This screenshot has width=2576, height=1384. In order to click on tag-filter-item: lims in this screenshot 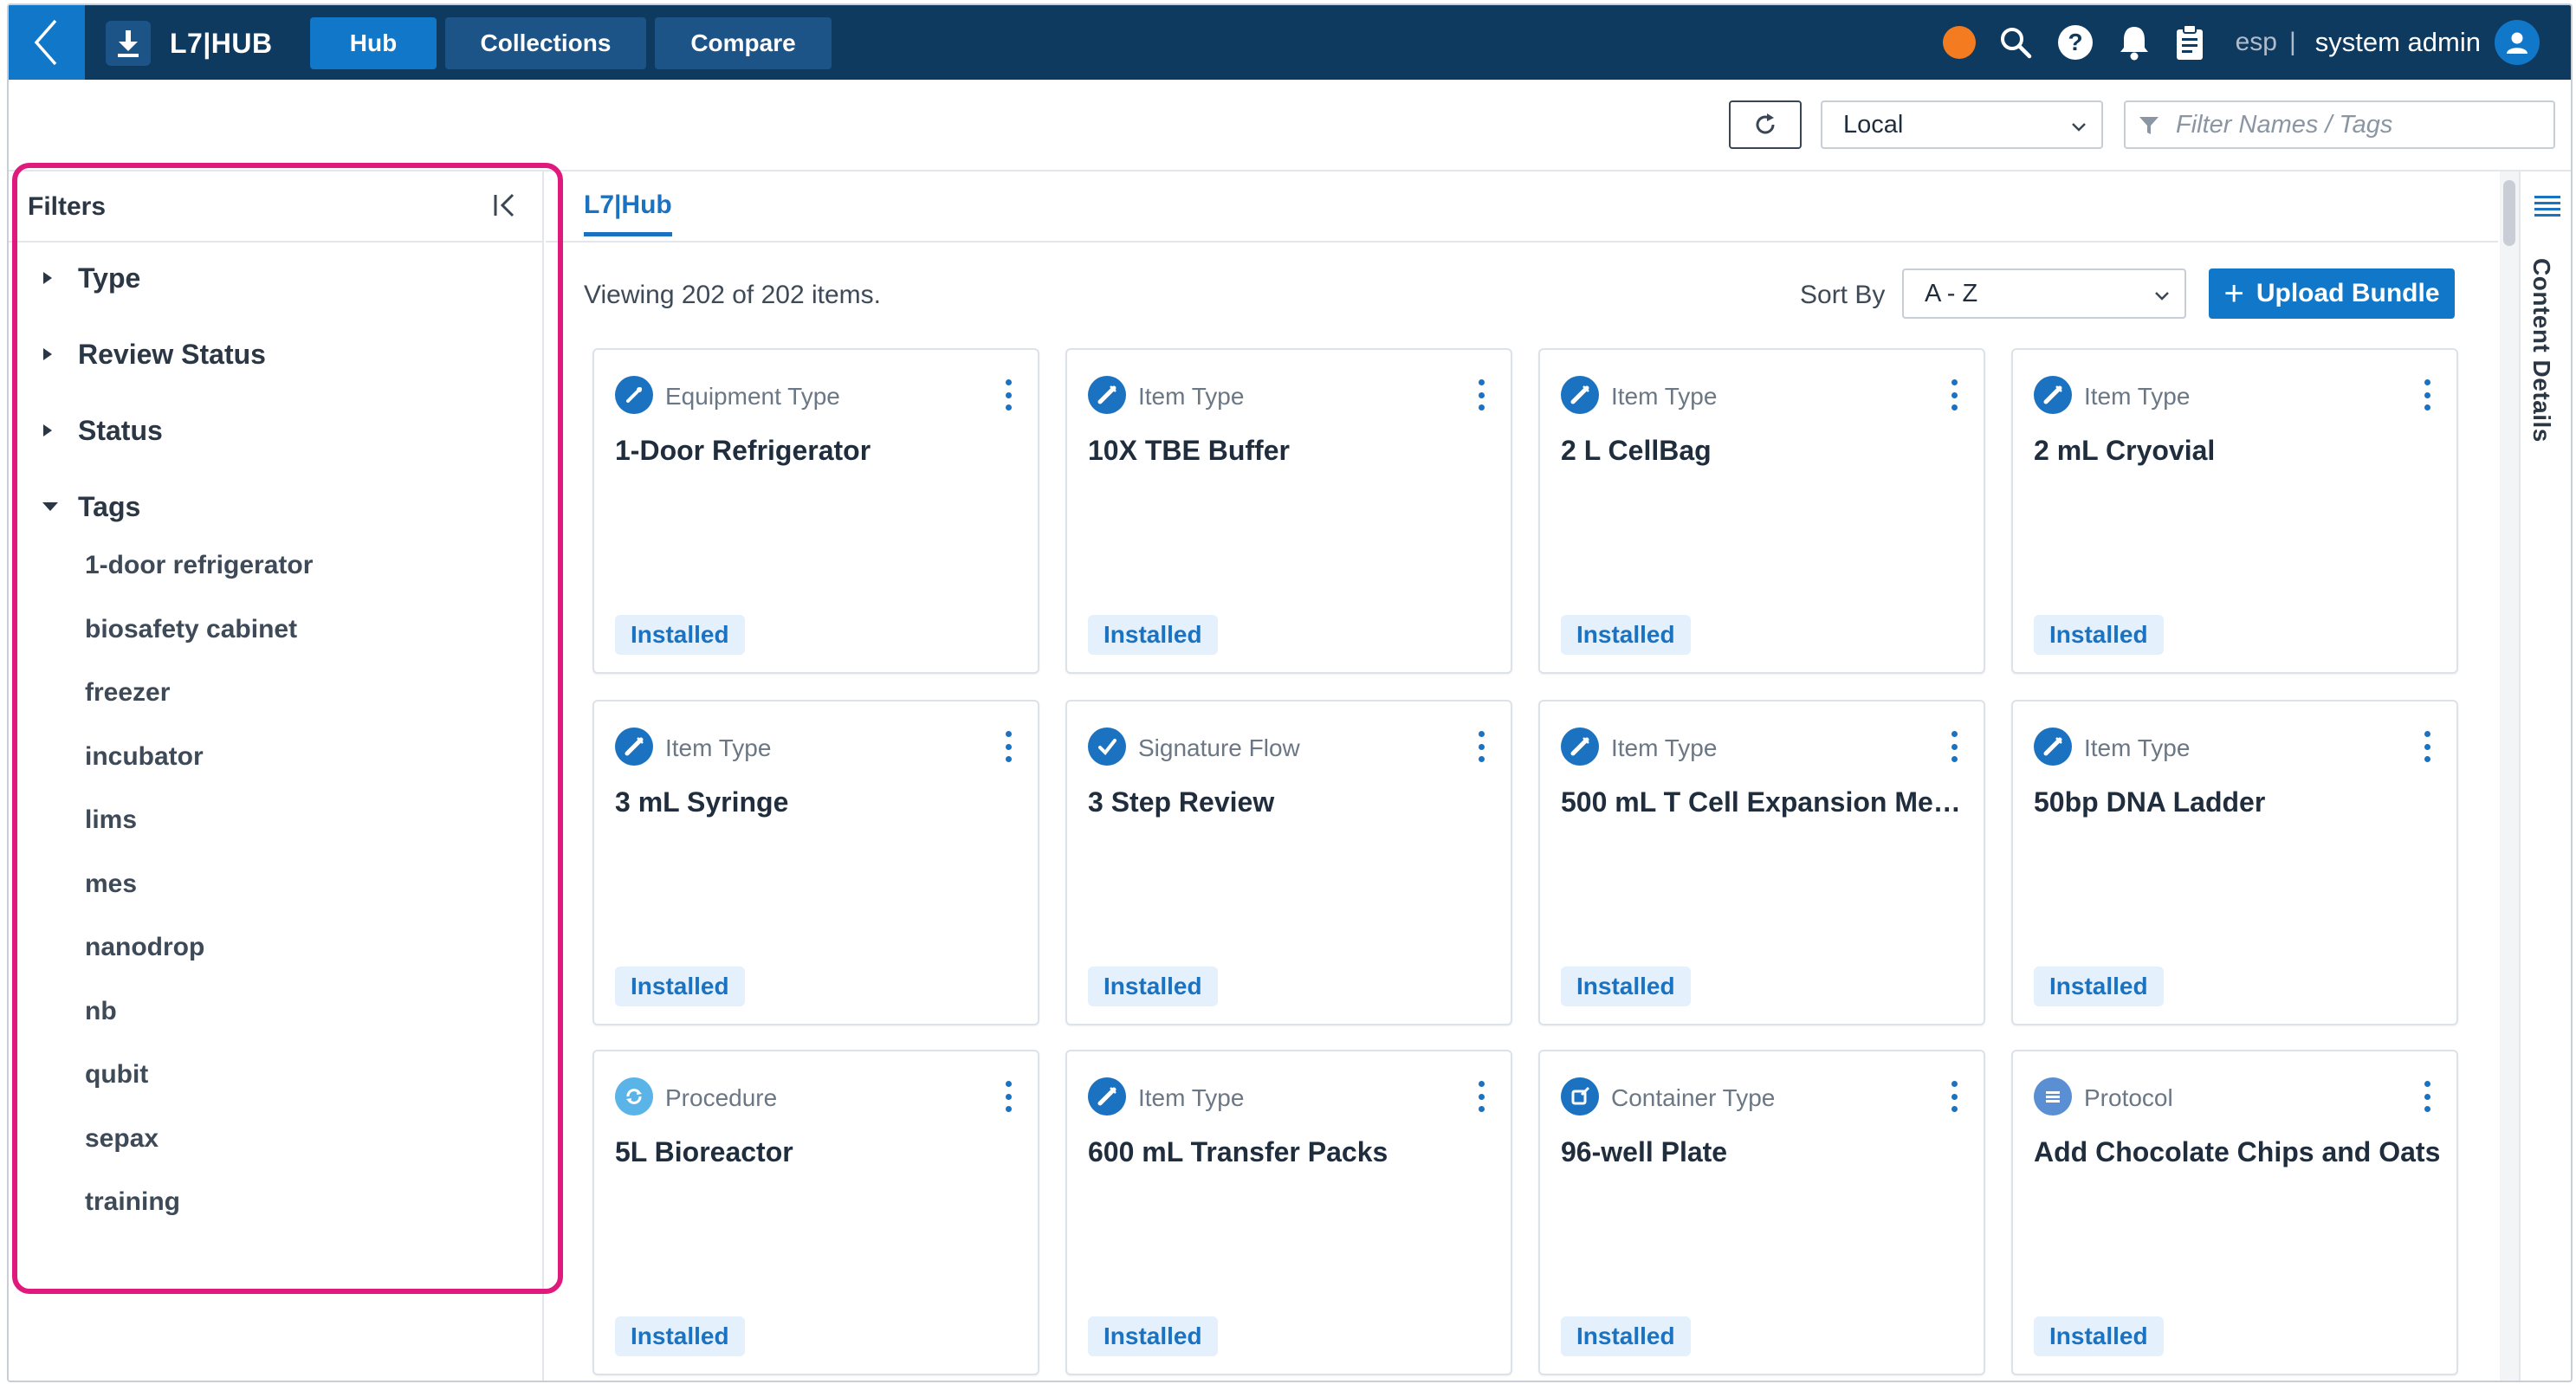, I will do `click(111, 820)`.